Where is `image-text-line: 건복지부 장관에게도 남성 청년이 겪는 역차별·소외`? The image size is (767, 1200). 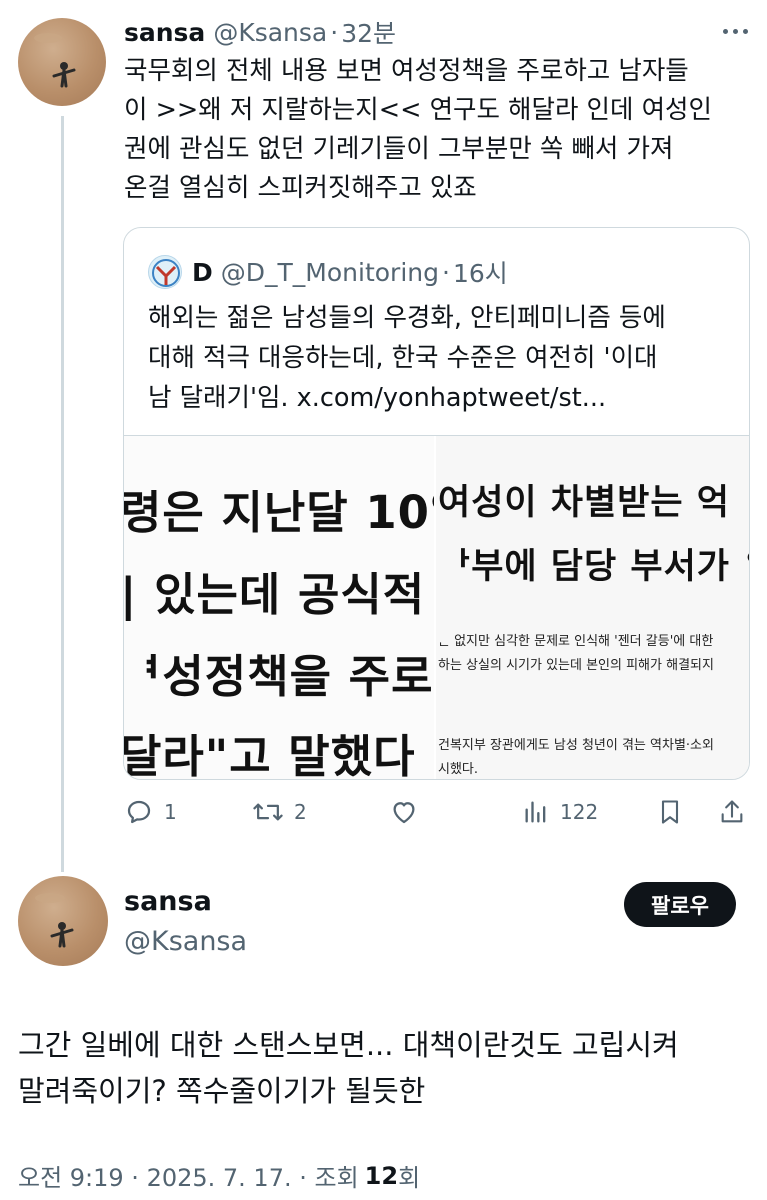
image-text-line: 건복지부 장관에게도 남성 청년이 겪는 역차별·소외 is located at coordinates (576, 745).